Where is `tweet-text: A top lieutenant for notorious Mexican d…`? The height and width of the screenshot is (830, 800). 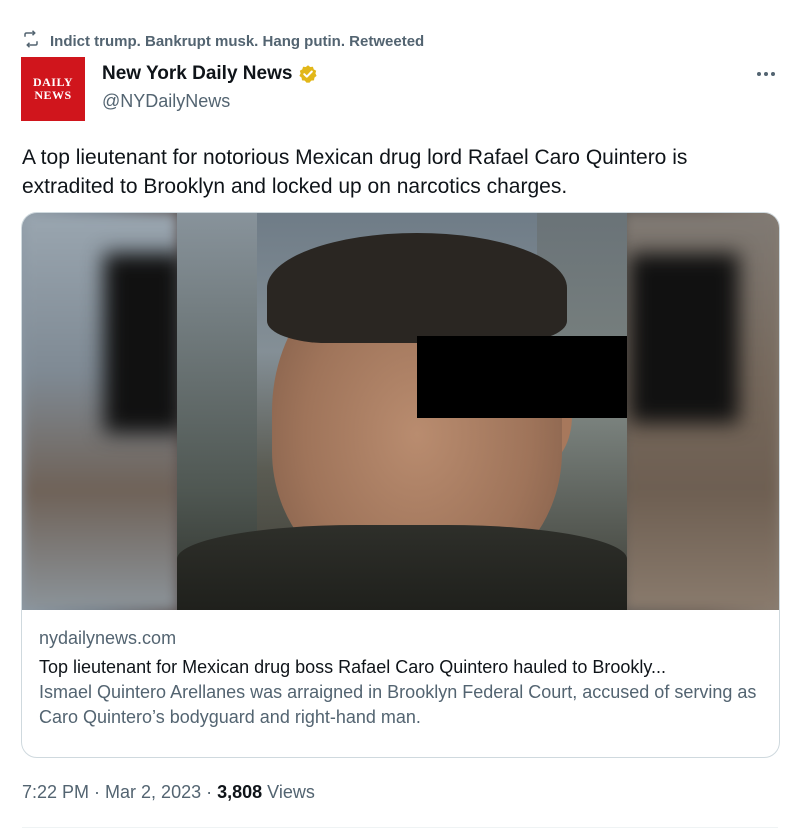 tweet-text: A top lieutenant for notorious Mexican d… is located at coordinates (355, 172).